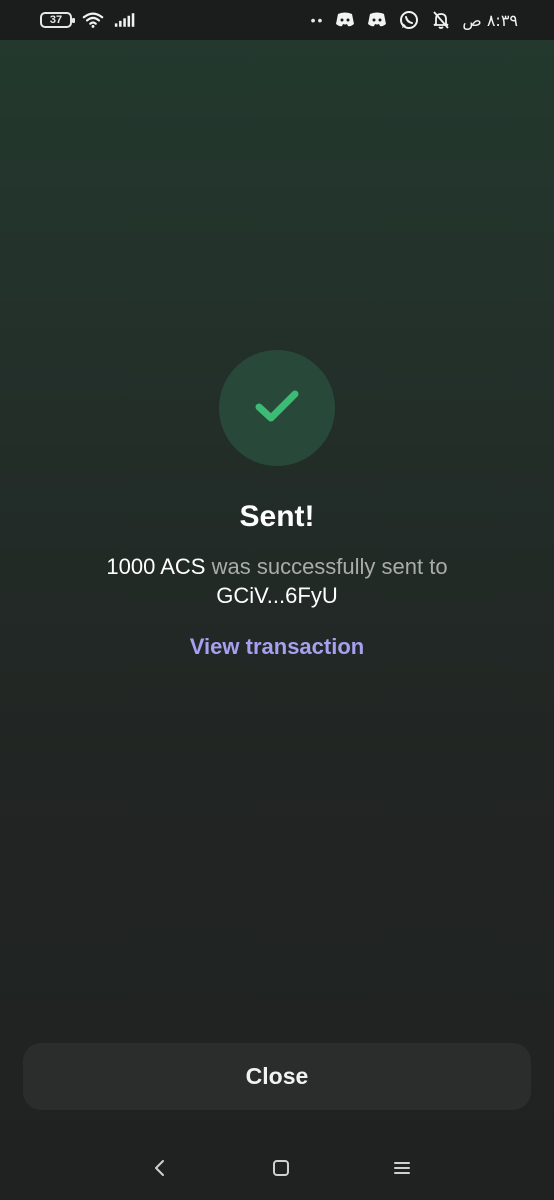 This screenshot has width=554, height=1200. What do you see at coordinates (490, 20) in the screenshot?
I see `clock: ٨:٣٩ ص` at bounding box center [490, 20].